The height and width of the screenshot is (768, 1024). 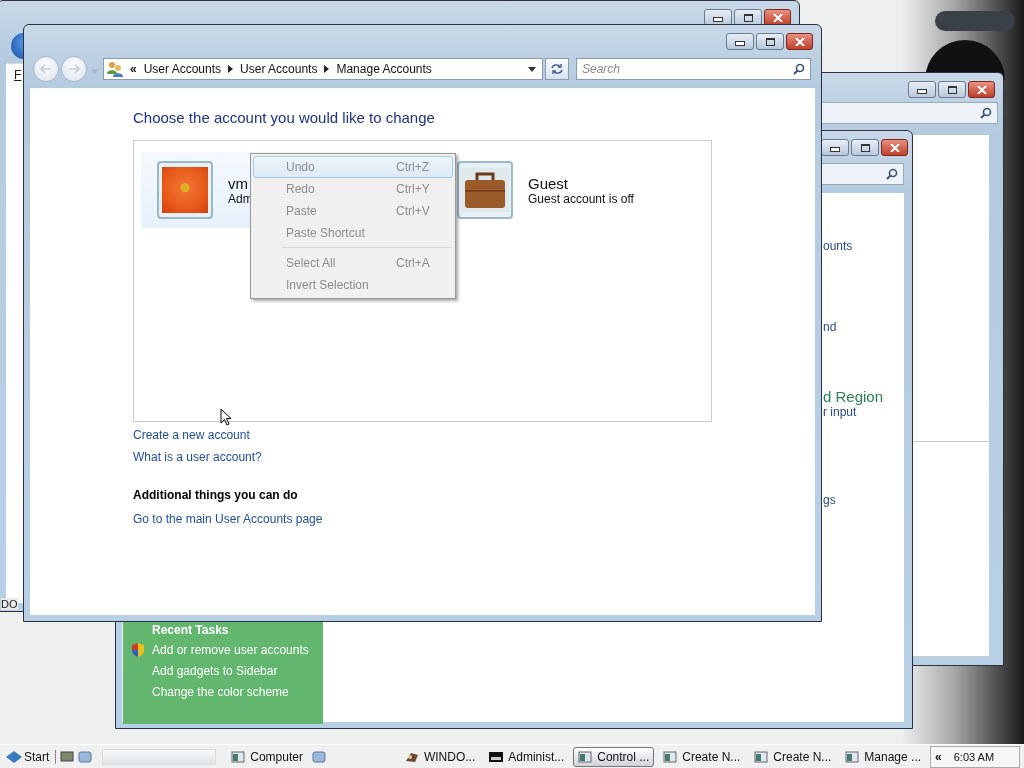 What do you see at coordinates (133, 69) in the screenshot?
I see `breadcrumb-overflow: «` at bounding box center [133, 69].